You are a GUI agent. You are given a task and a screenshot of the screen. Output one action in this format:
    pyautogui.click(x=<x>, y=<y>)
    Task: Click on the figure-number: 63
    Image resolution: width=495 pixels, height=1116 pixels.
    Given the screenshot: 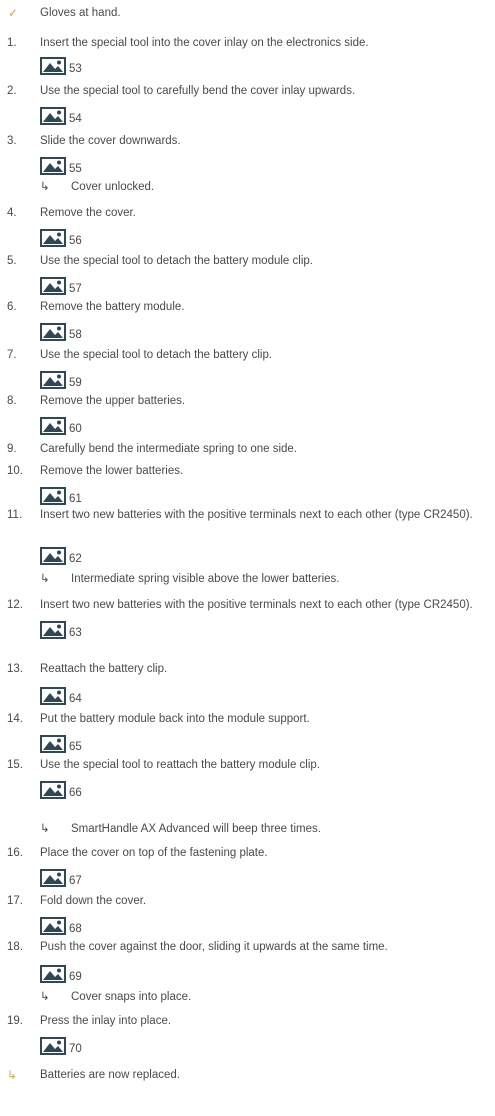 What is the action you would take?
    pyautogui.click(x=75, y=633)
    